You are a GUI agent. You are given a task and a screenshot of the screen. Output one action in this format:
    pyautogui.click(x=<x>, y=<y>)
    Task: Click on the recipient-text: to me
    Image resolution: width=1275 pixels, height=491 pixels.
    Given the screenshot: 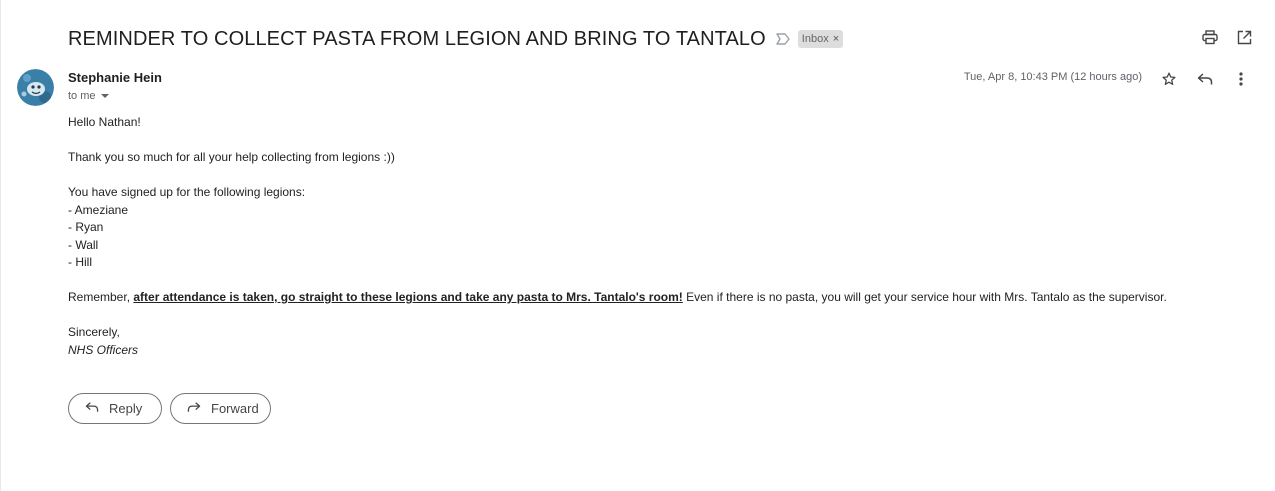 What is the action you would take?
    pyautogui.click(x=82, y=96)
    